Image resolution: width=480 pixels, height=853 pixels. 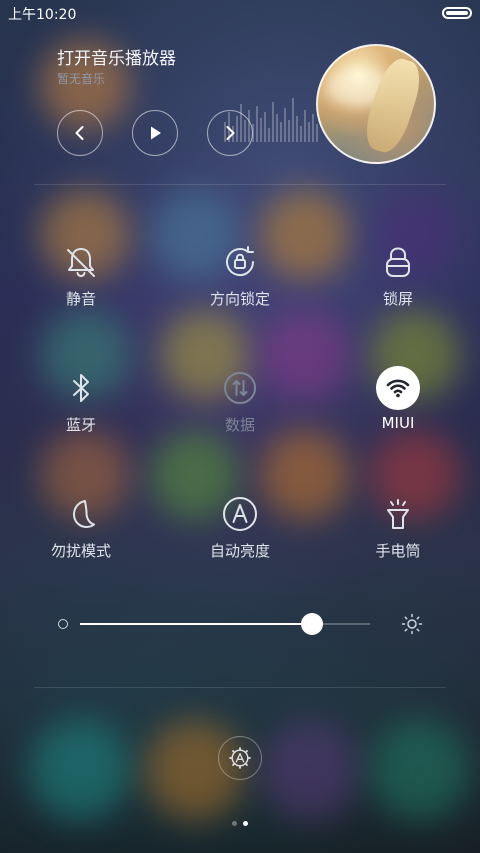 I want to click on previous-track-button, so click(x=80, y=133).